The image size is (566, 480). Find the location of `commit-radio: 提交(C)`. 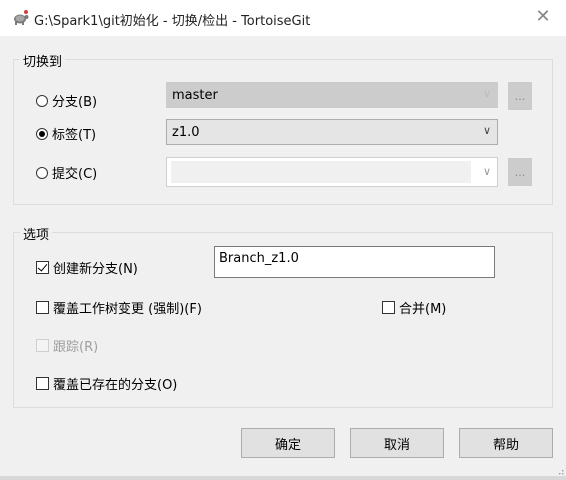

commit-radio: 提交(C) is located at coordinates (66, 172).